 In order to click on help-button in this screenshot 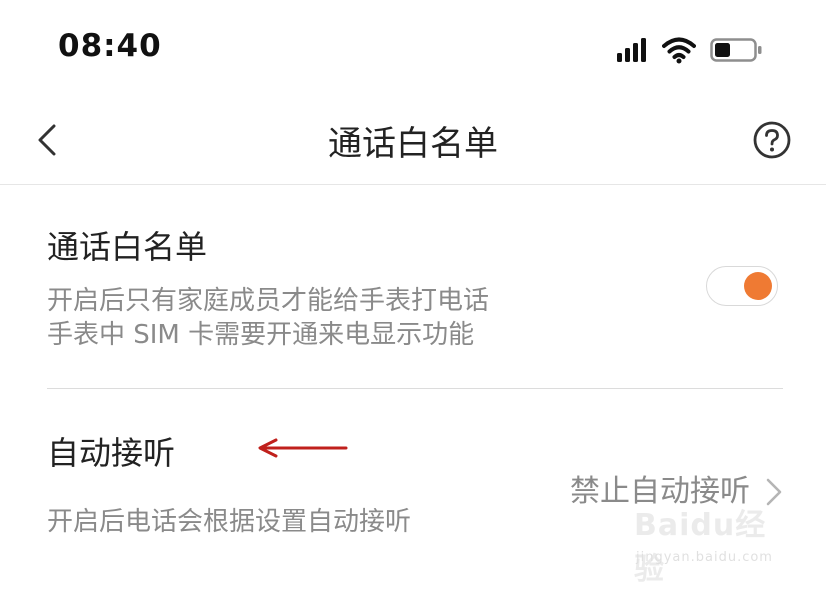, I will do `click(772, 140)`.